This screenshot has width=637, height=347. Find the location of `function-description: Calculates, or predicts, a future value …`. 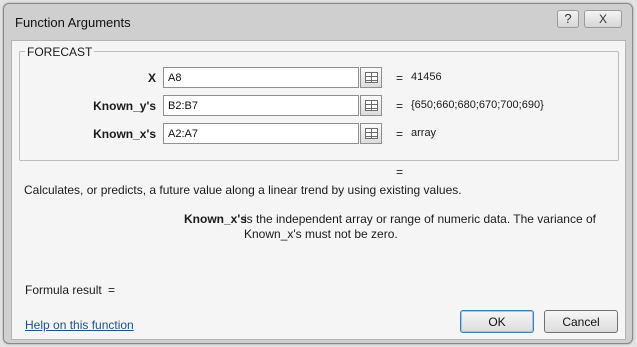

function-description: Calculates, or predicts, a future value … is located at coordinates (243, 190).